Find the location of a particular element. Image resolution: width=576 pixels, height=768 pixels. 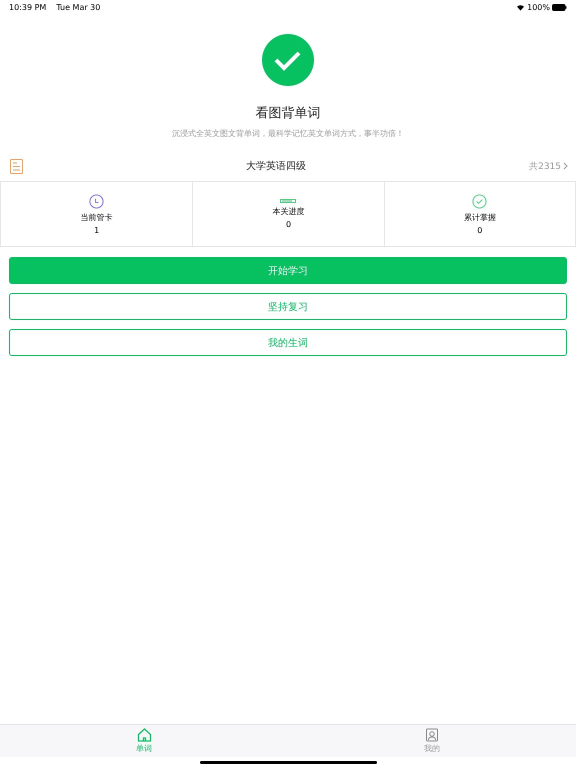

chevron-icon is located at coordinates (565, 166).